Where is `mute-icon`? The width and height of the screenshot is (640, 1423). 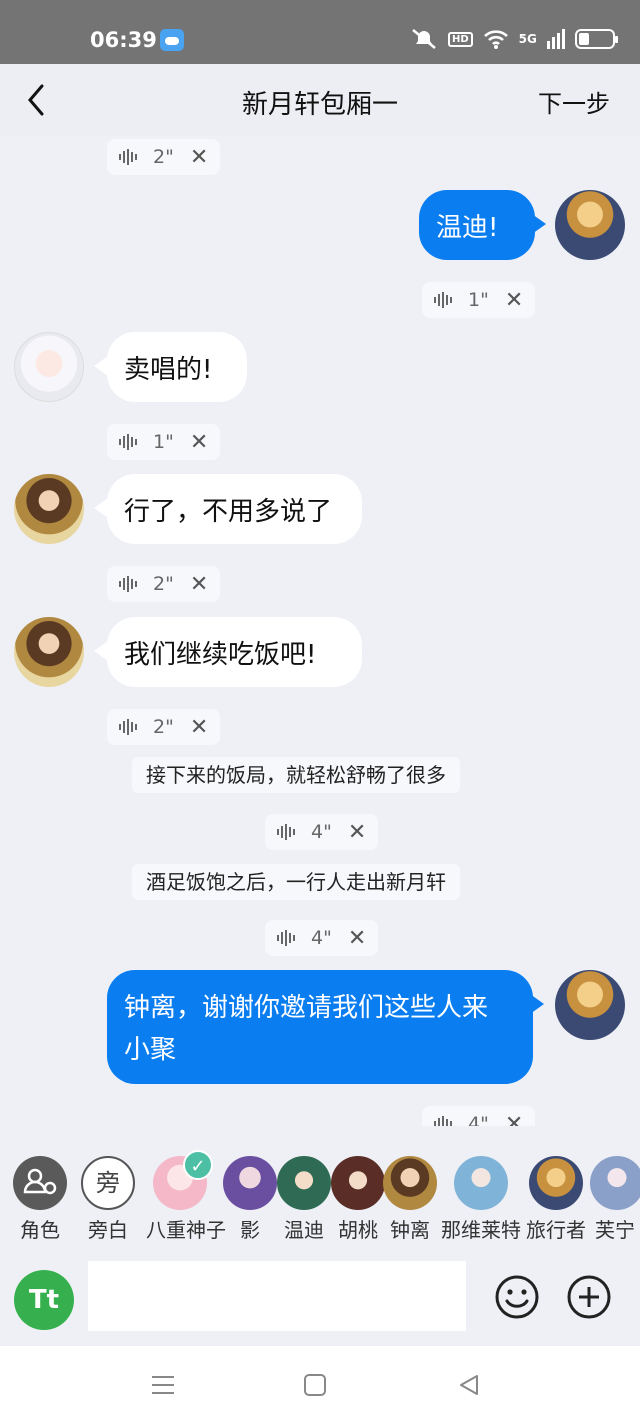
mute-icon is located at coordinates (424, 39).